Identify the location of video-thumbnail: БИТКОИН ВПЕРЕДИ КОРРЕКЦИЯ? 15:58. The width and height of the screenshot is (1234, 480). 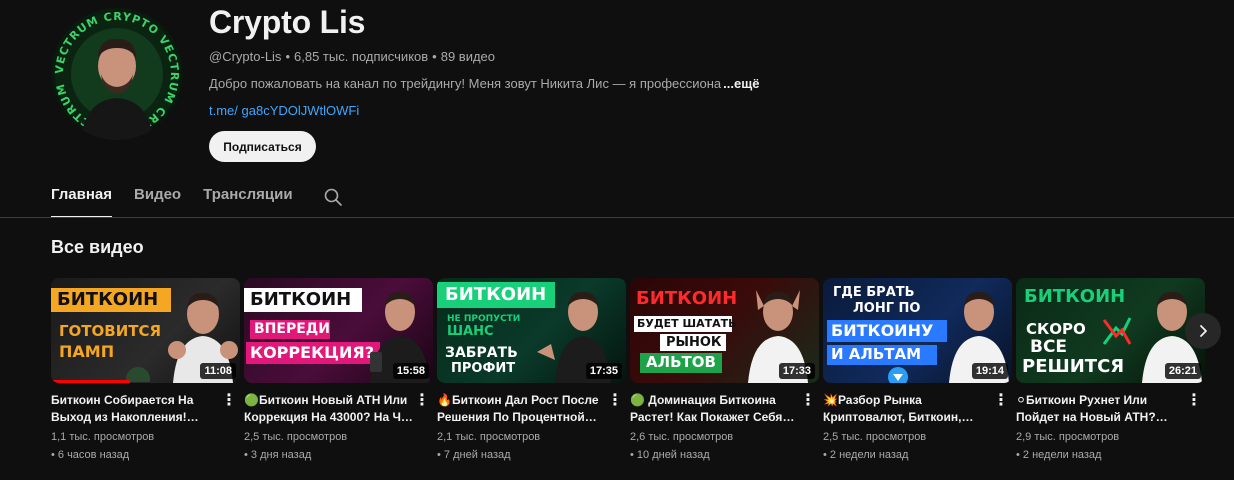
(338, 330).